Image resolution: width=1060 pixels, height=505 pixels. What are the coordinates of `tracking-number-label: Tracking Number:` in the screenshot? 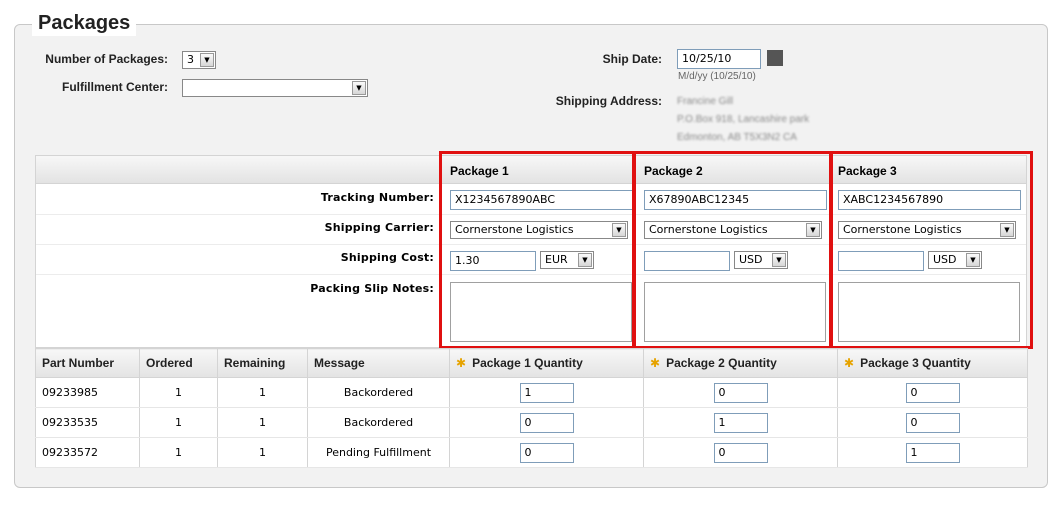 It's located at (377, 197).